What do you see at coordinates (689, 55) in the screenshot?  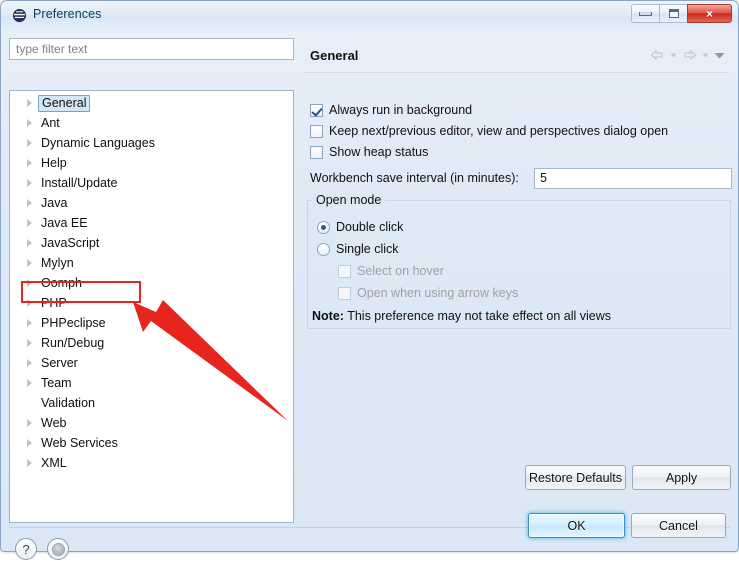 I see `forward-arrow-icon` at bounding box center [689, 55].